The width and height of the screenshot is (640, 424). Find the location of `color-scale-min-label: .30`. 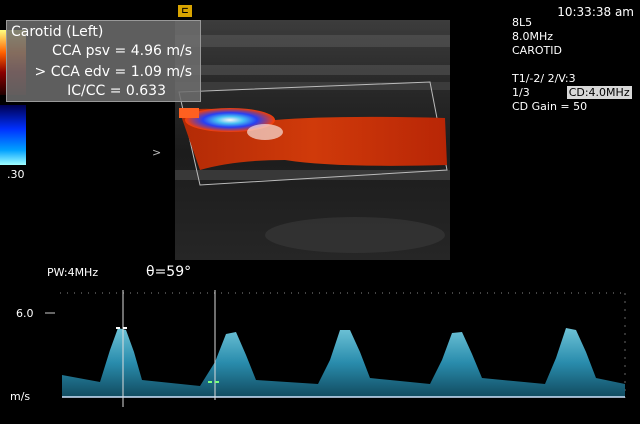

color-scale-min-label: .30 is located at coordinates (16, 174).